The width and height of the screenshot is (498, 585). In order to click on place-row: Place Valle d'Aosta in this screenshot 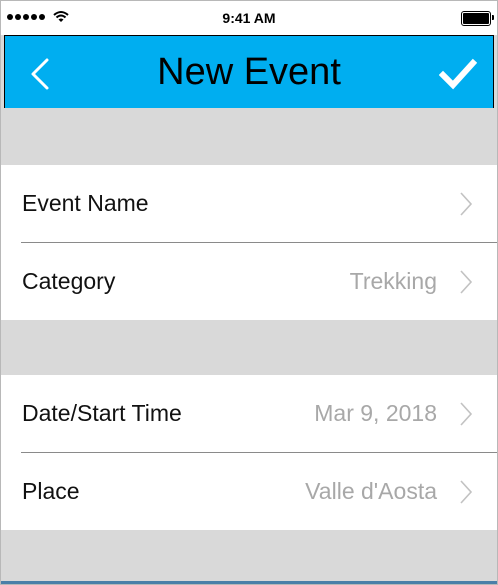, I will do `click(249, 491)`.